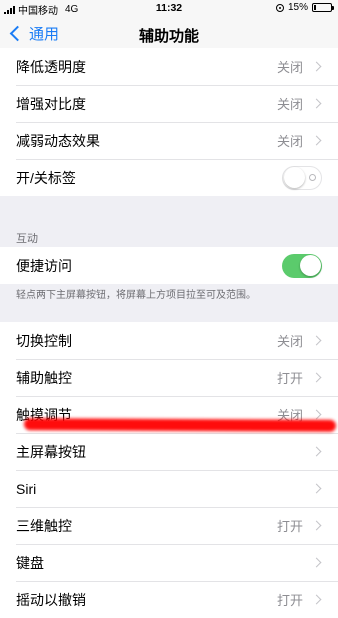 Image resolution: width=338 pixels, height=618 pixels. I want to click on row-label: 键盘, so click(30, 562).